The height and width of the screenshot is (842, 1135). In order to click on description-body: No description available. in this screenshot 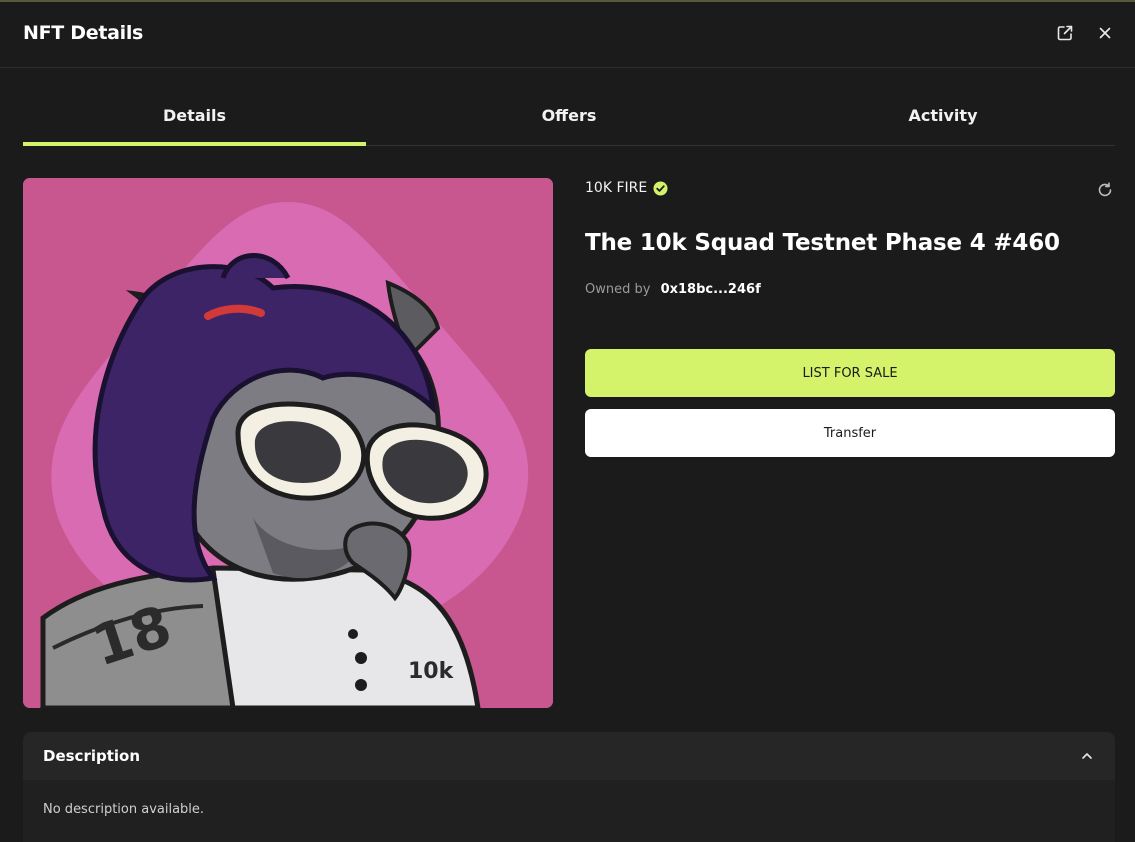, I will do `click(124, 809)`.